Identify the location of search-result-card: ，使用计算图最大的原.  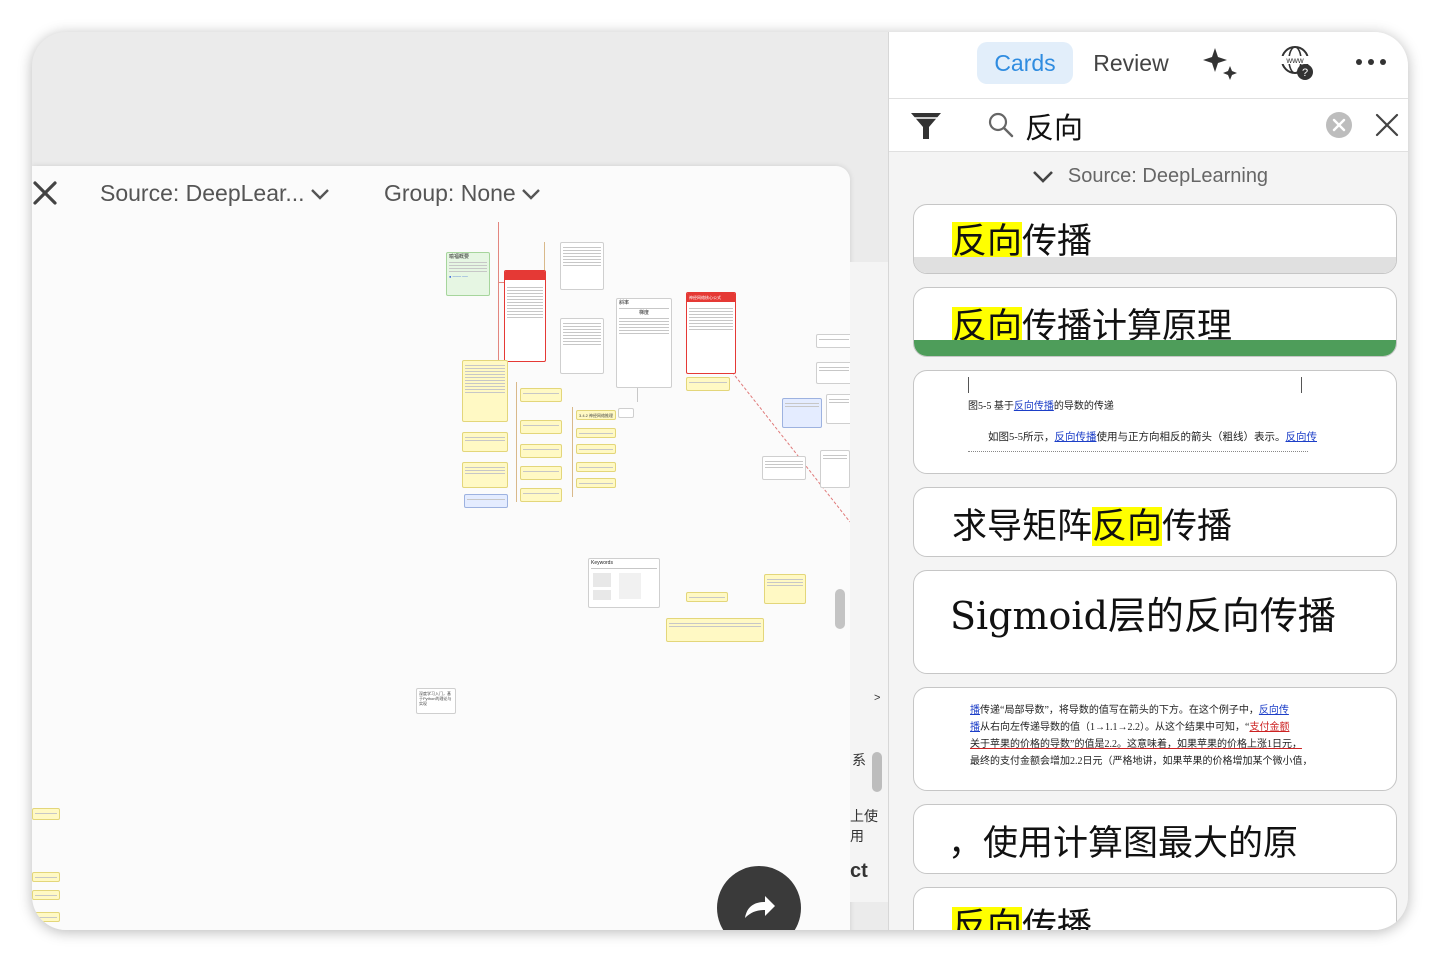
(1155, 839).